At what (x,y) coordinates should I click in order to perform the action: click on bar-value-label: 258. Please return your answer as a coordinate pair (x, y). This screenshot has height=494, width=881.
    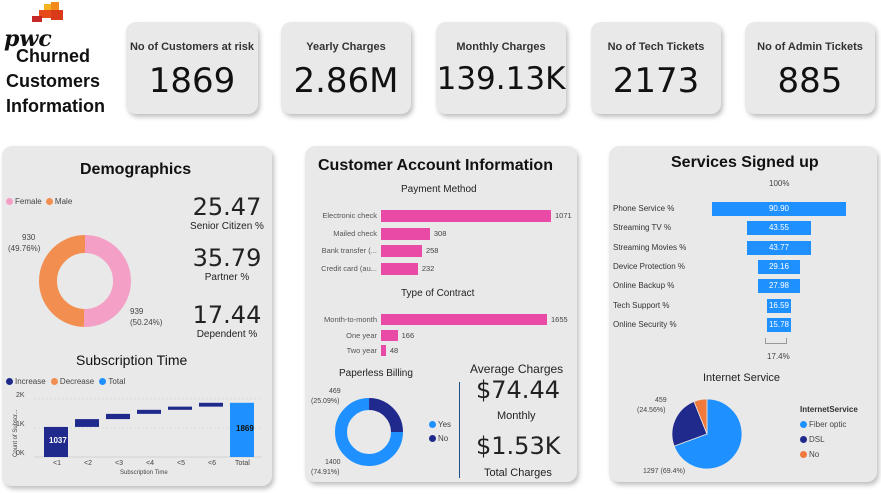
    Looking at the image, I should click on (432, 250).